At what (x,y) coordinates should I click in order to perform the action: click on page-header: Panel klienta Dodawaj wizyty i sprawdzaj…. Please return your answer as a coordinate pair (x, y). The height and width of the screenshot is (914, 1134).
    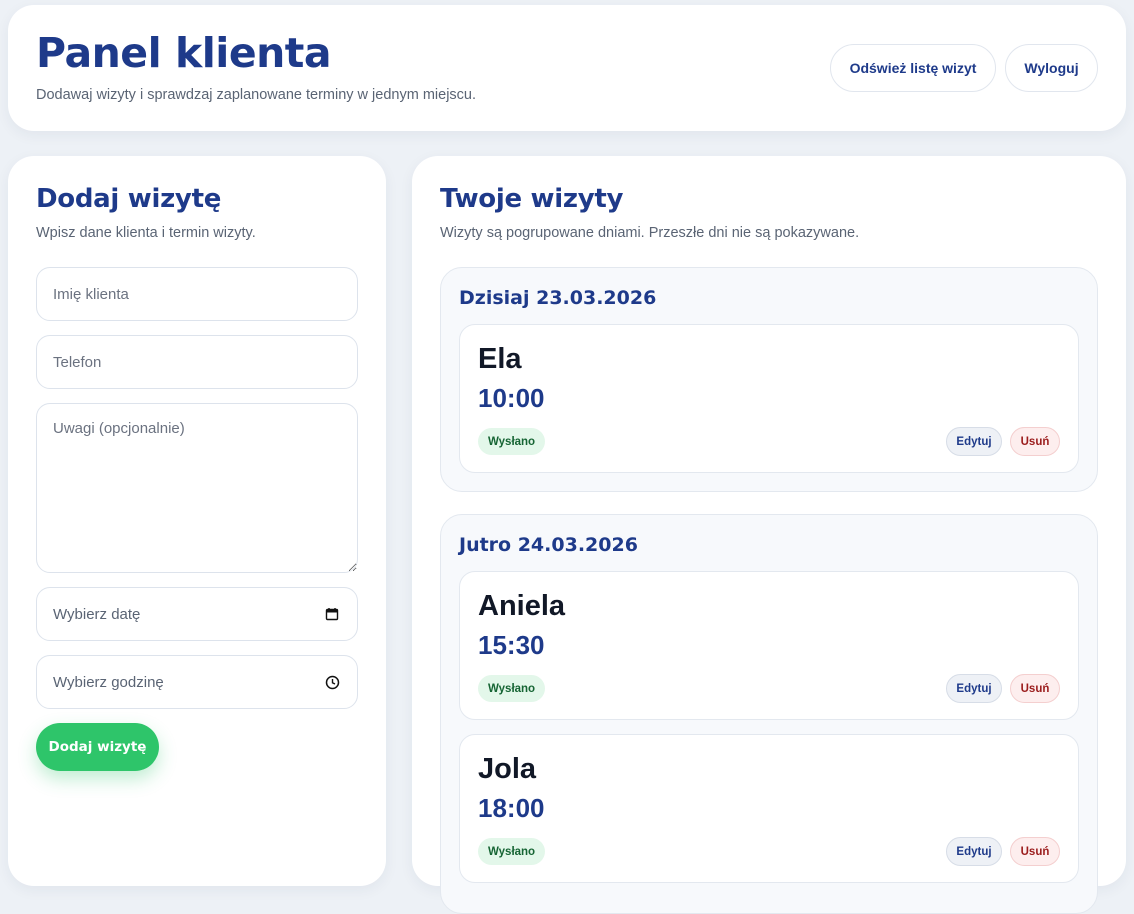
    Looking at the image, I should click on (567, 68).